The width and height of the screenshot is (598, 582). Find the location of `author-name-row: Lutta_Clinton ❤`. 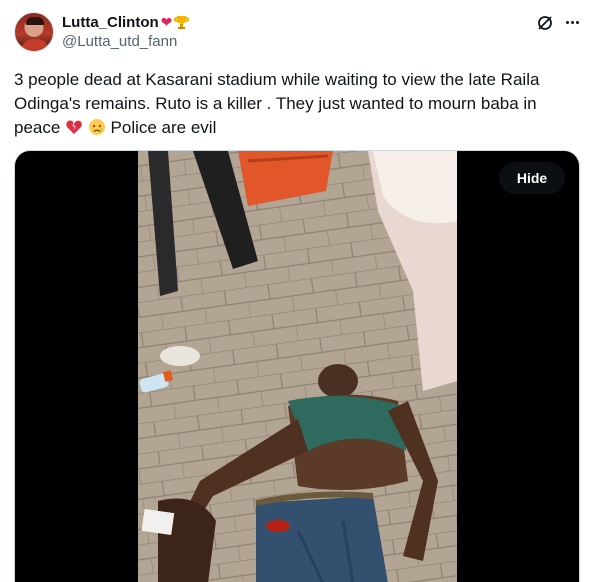

author-name-row: Lutta_Clinton ❤ is located at coordinates (126, 22).